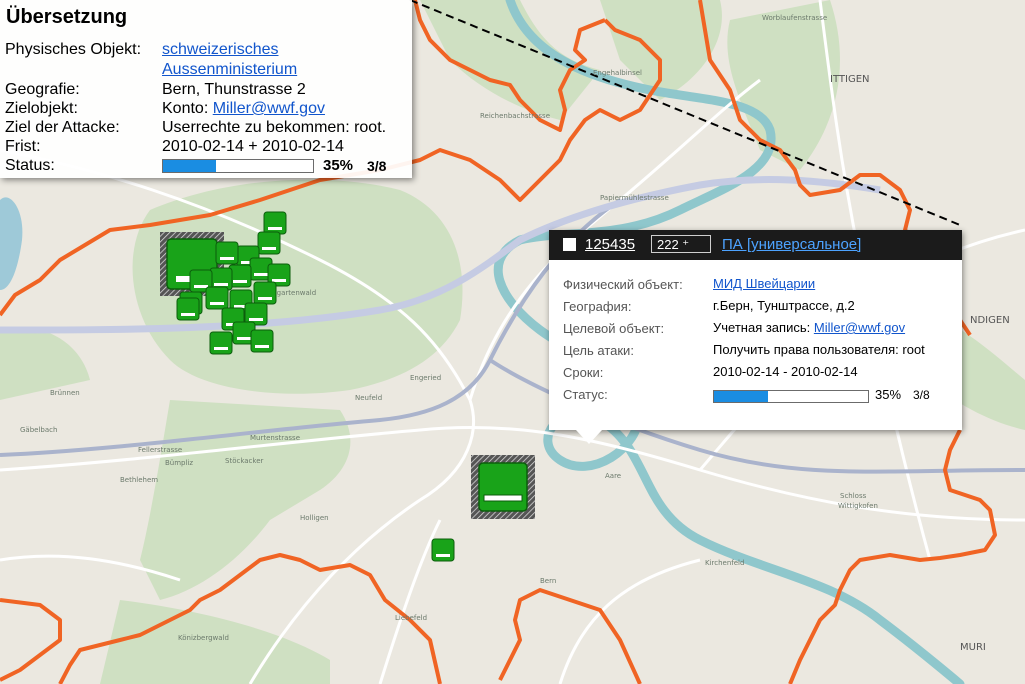  I want to click on geography-label: Geografie:, so click(42, 89).